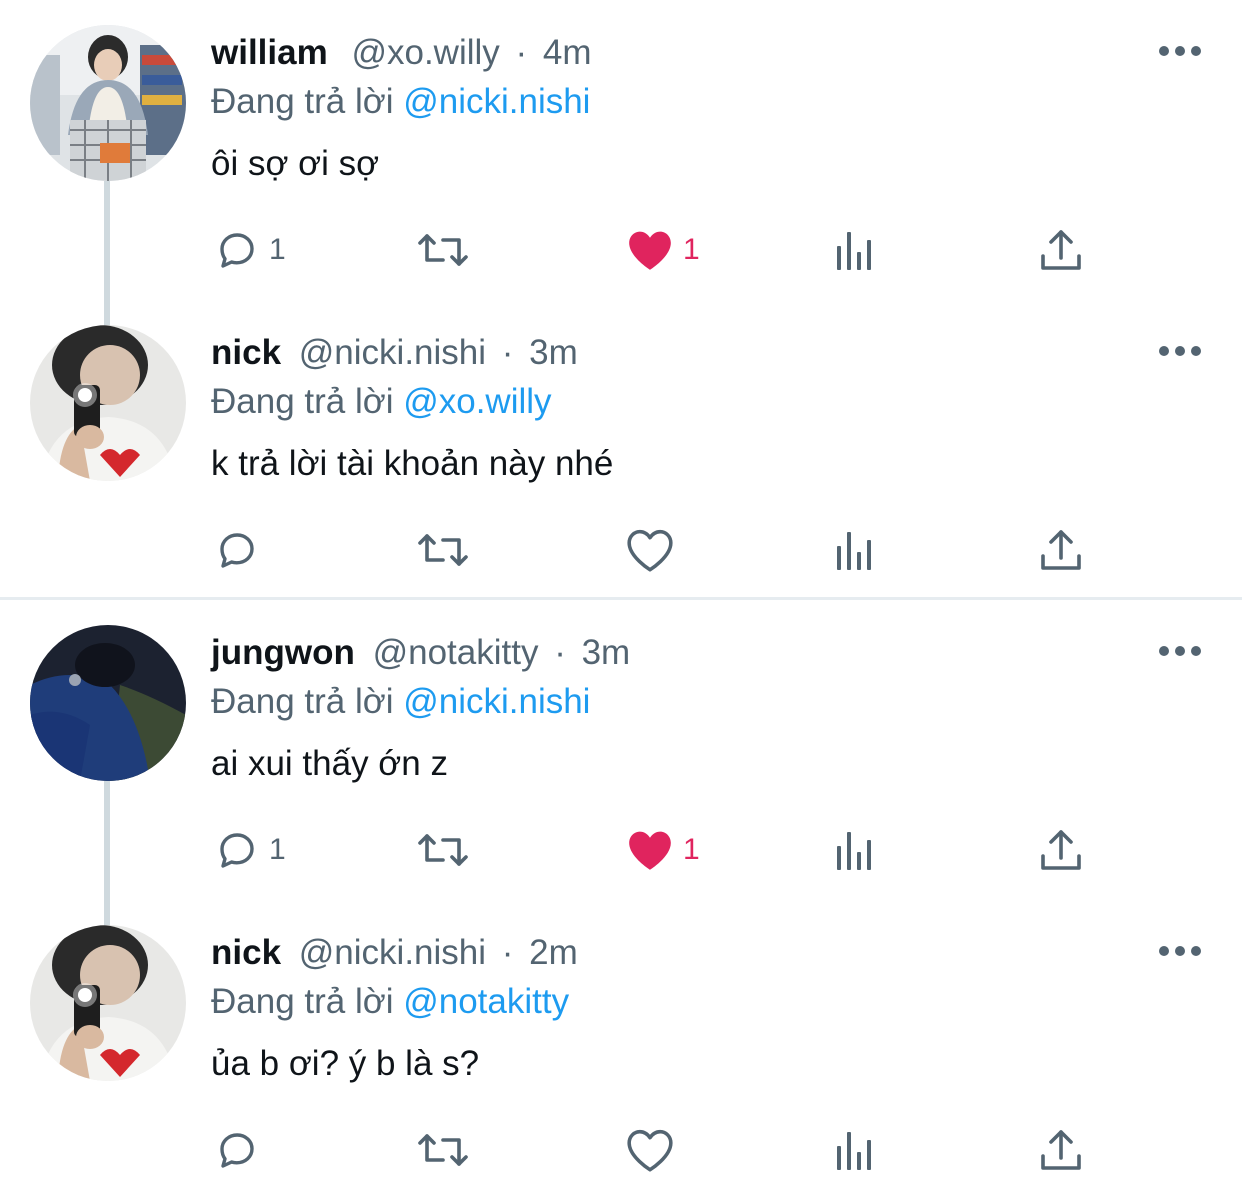  I want to click on mention-link: @notakitty, so click(486, 1001).